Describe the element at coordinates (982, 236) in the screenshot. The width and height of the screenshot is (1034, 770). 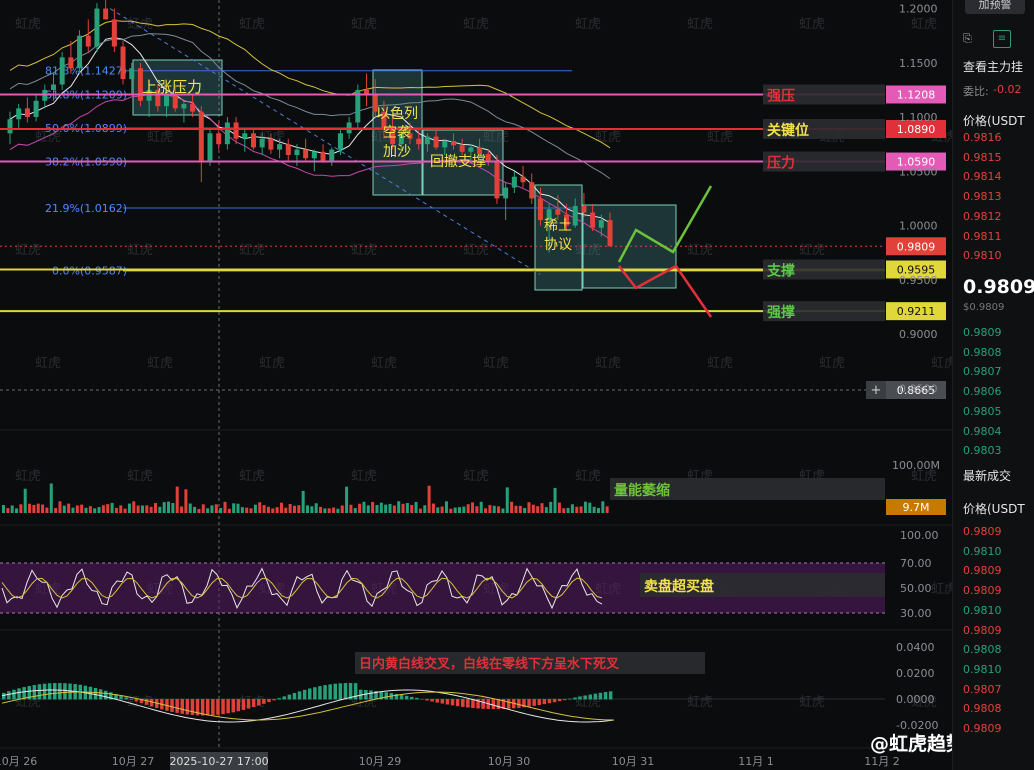
I see `price-row: 0.9811` at that location.